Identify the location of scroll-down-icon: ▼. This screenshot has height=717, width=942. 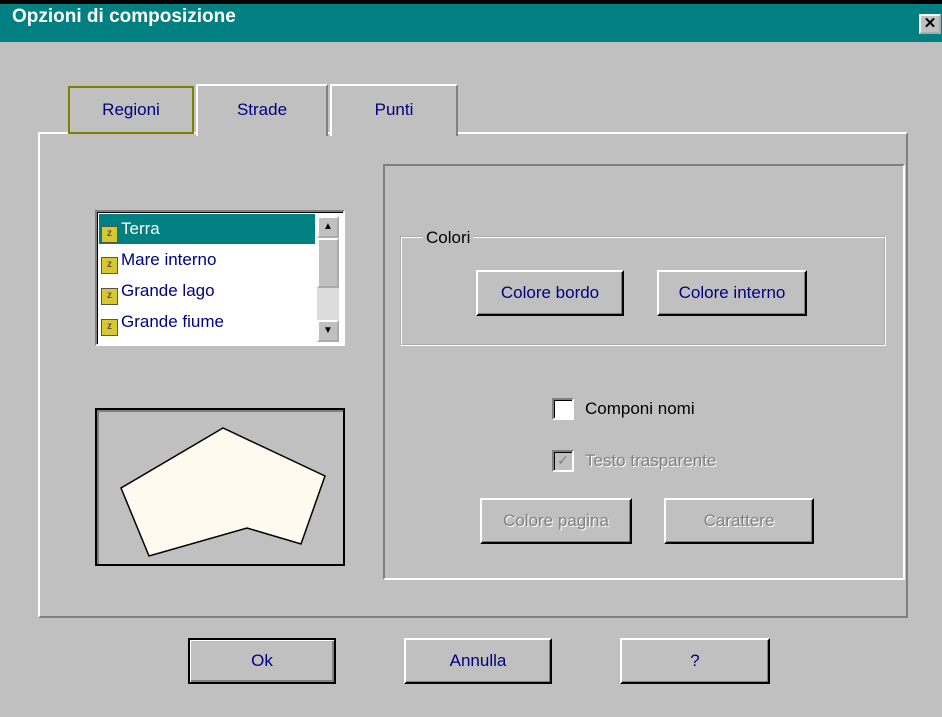
(328, 331).